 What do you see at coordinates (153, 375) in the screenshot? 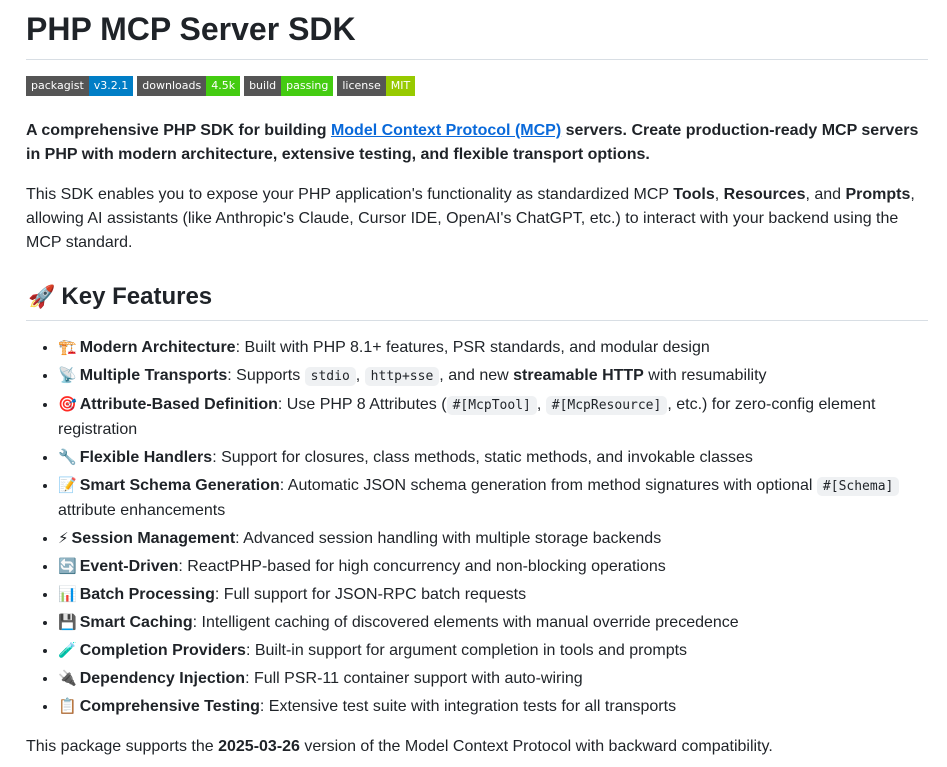
I see `feature-title: Multiple Transports` at bounding box center [153, 375].